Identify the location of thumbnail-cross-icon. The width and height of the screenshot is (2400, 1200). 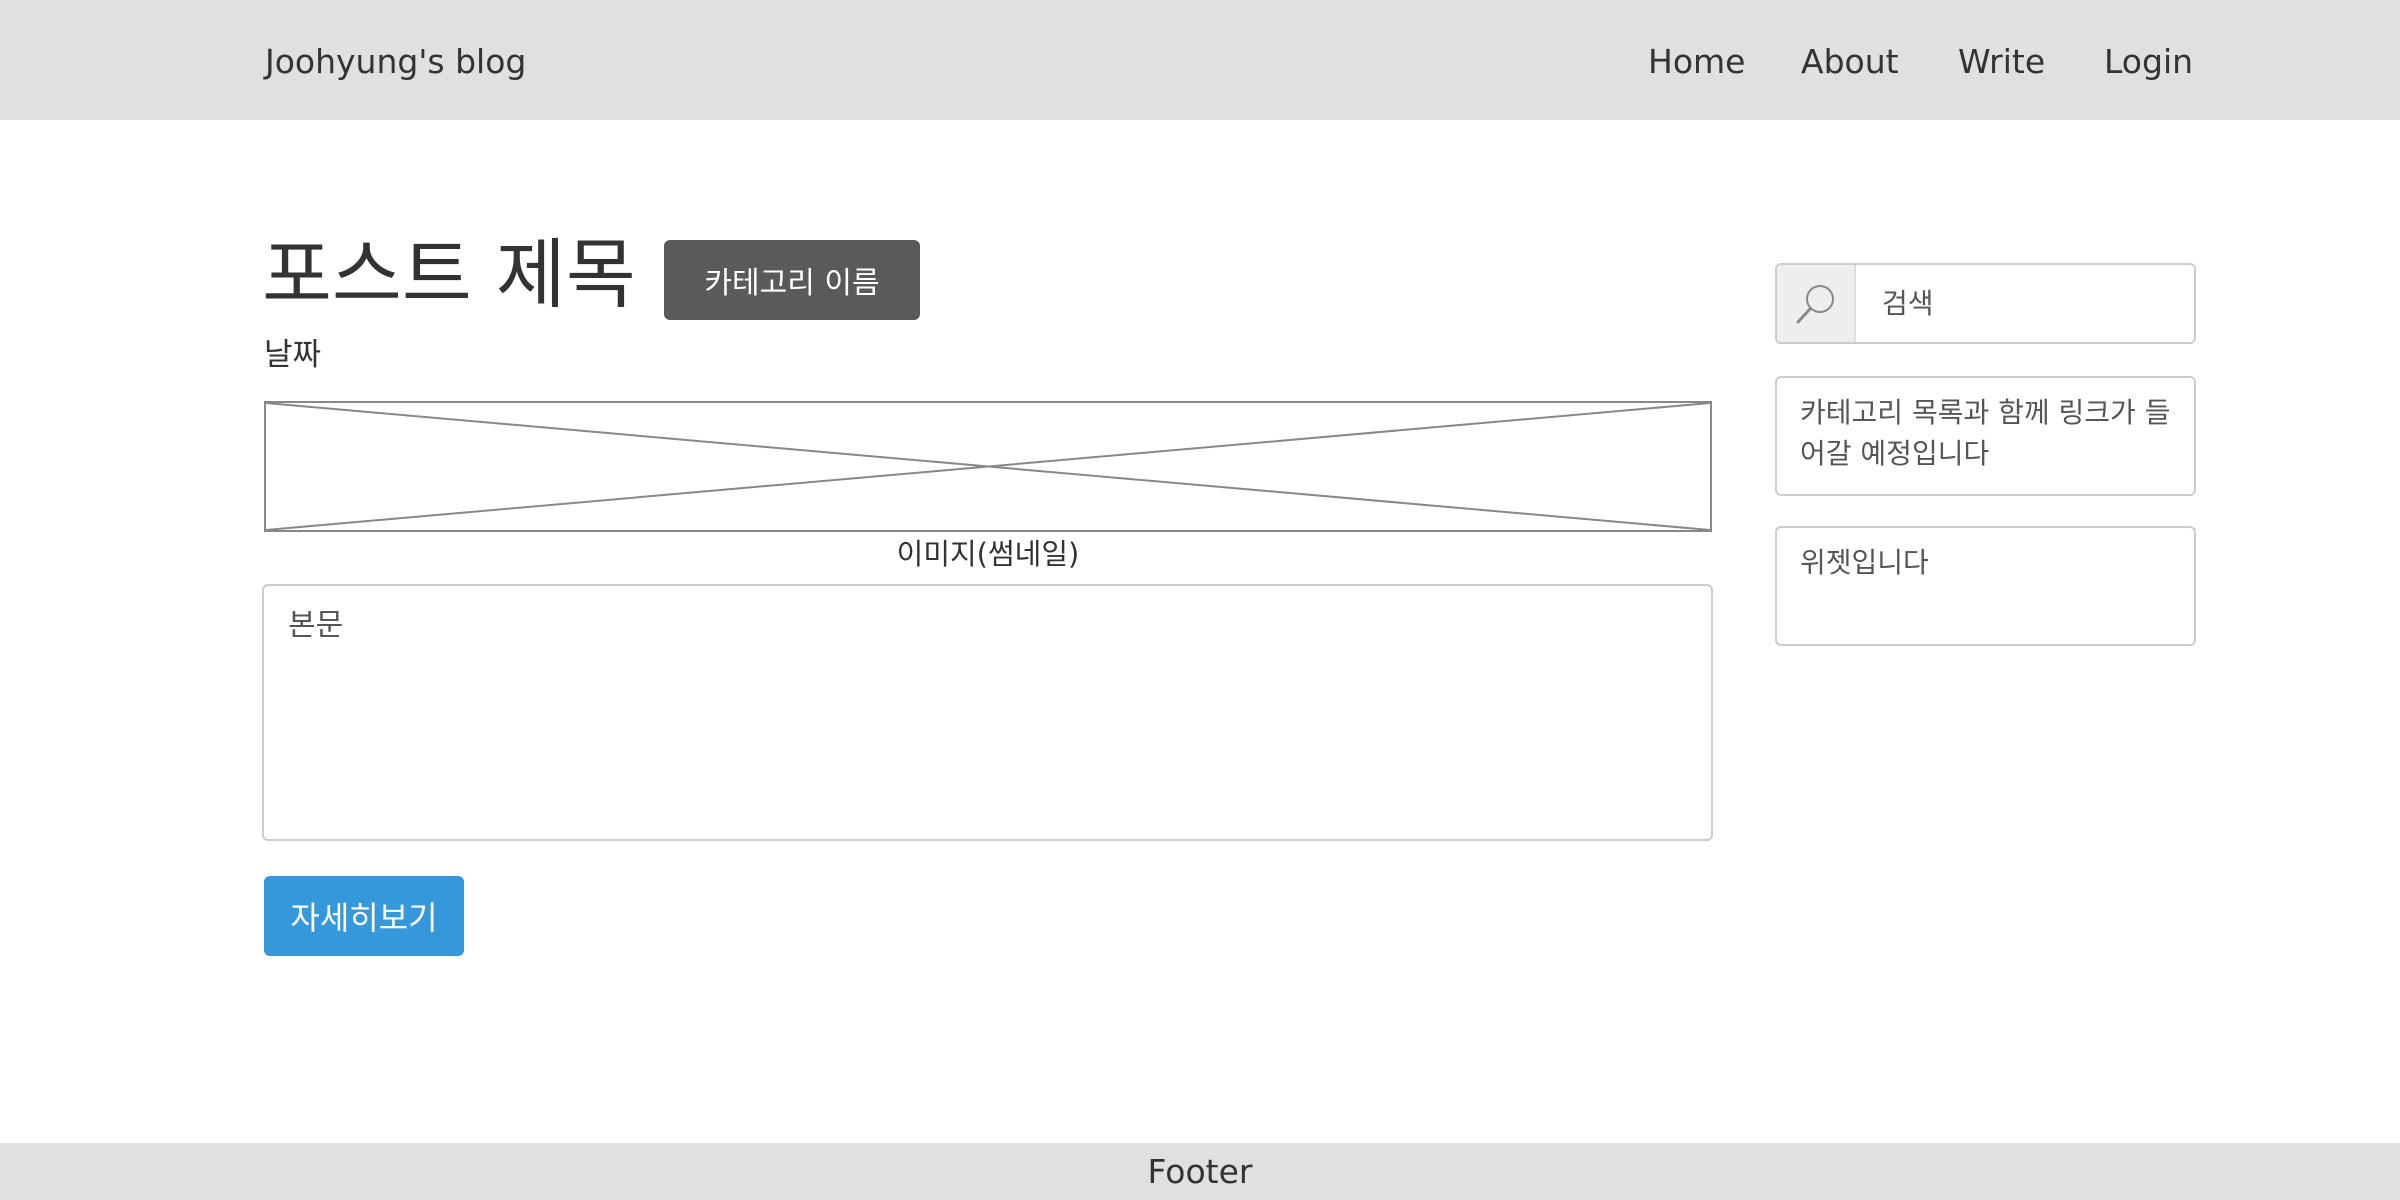
(988, 466).